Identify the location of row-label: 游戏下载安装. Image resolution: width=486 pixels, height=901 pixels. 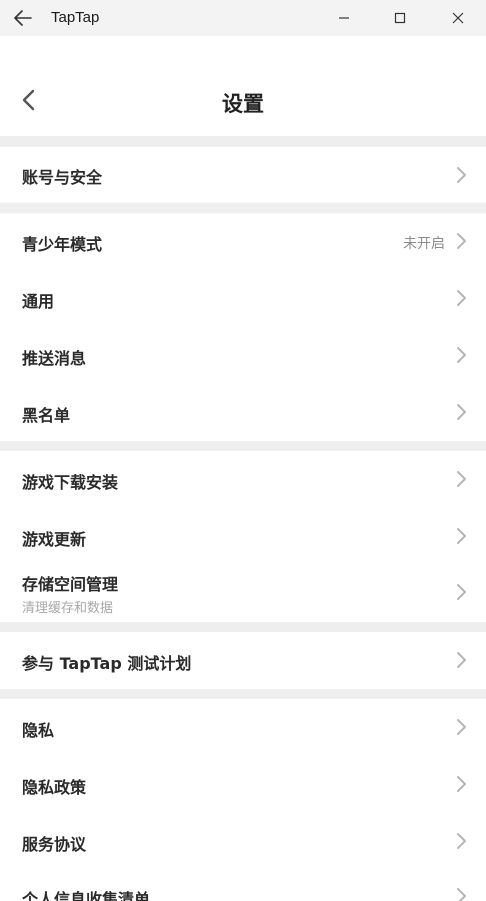
(70, 482).